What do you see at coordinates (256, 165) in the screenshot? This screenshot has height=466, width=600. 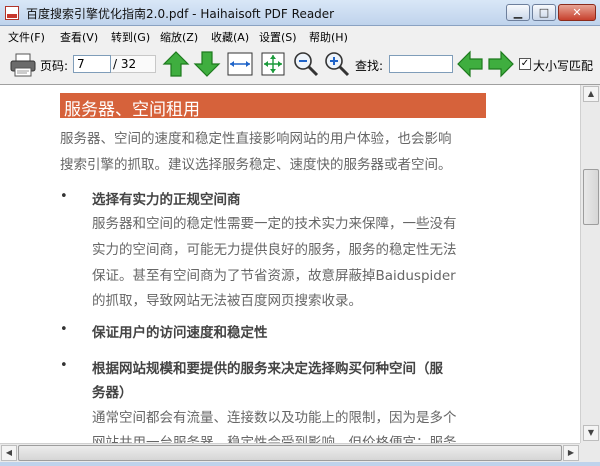 I see `intro-line: 搜索引擎的抓取。建议选择服务稳定、速度快的服务器或者空间。` at bounding box center [256, 165].